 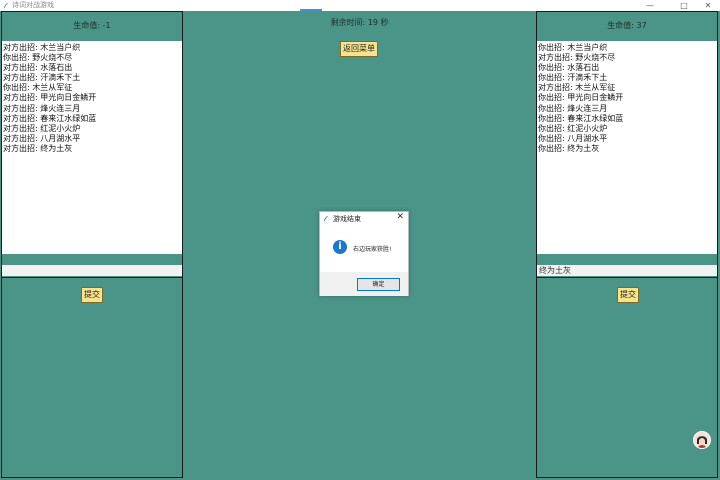 What do you see at coordinates (33, 5) in the screenshot?
I see `window-title: 诗词对战游戏` at bounding box center [33, 5].